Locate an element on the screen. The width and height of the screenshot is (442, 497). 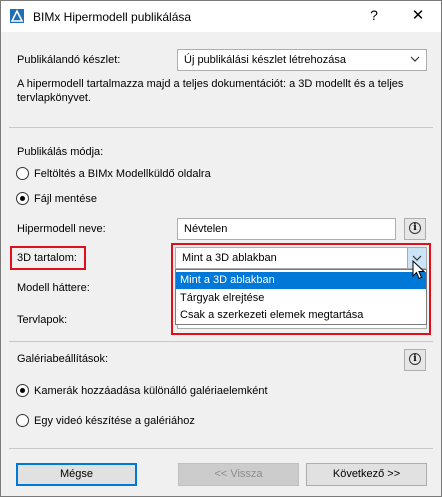
cancel-button: Mégse is located at coordinates (76, 474).